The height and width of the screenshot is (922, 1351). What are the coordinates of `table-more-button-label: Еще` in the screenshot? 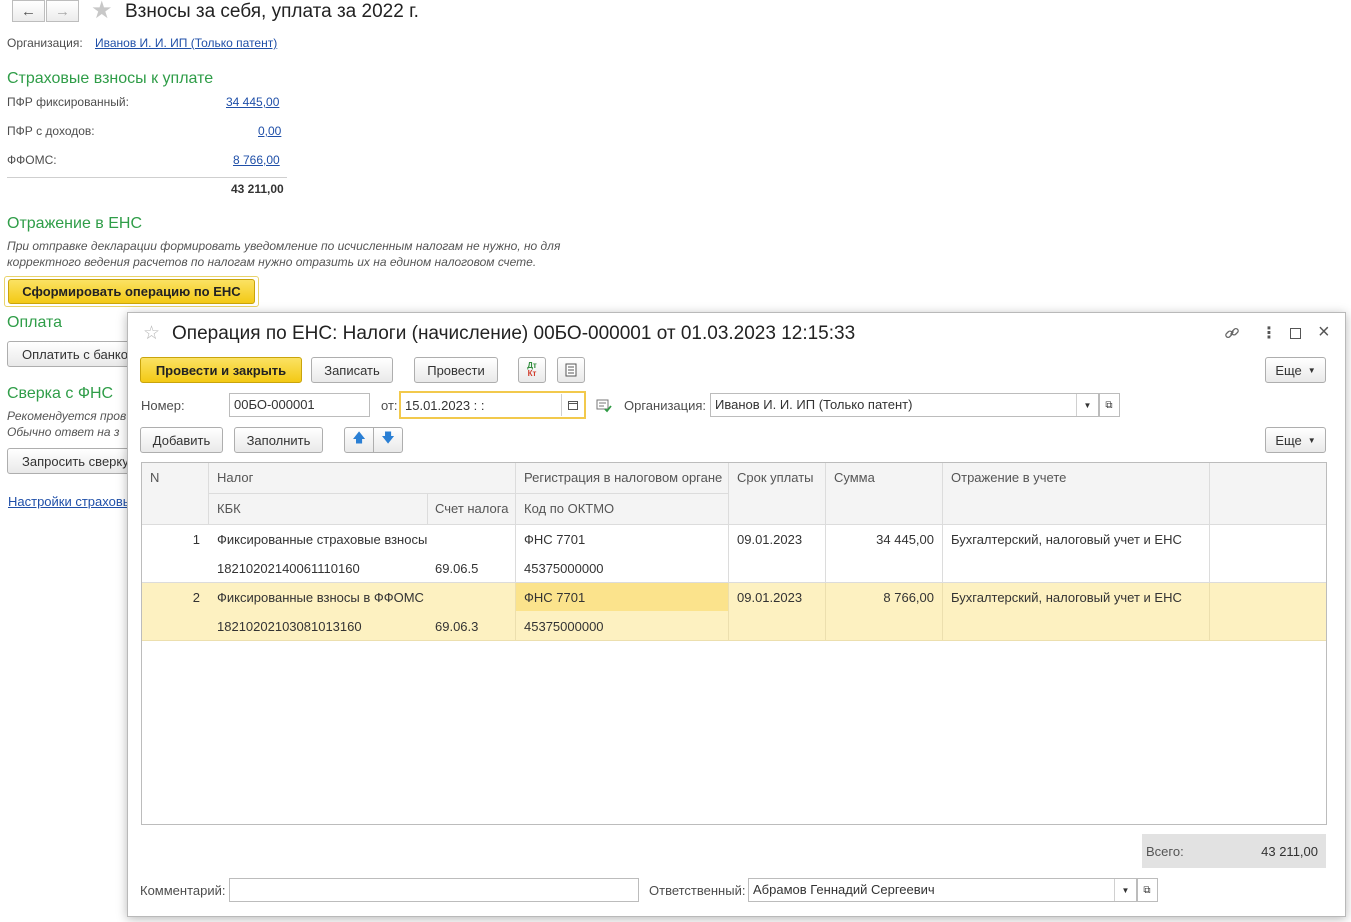 It's located at (1288, 440).